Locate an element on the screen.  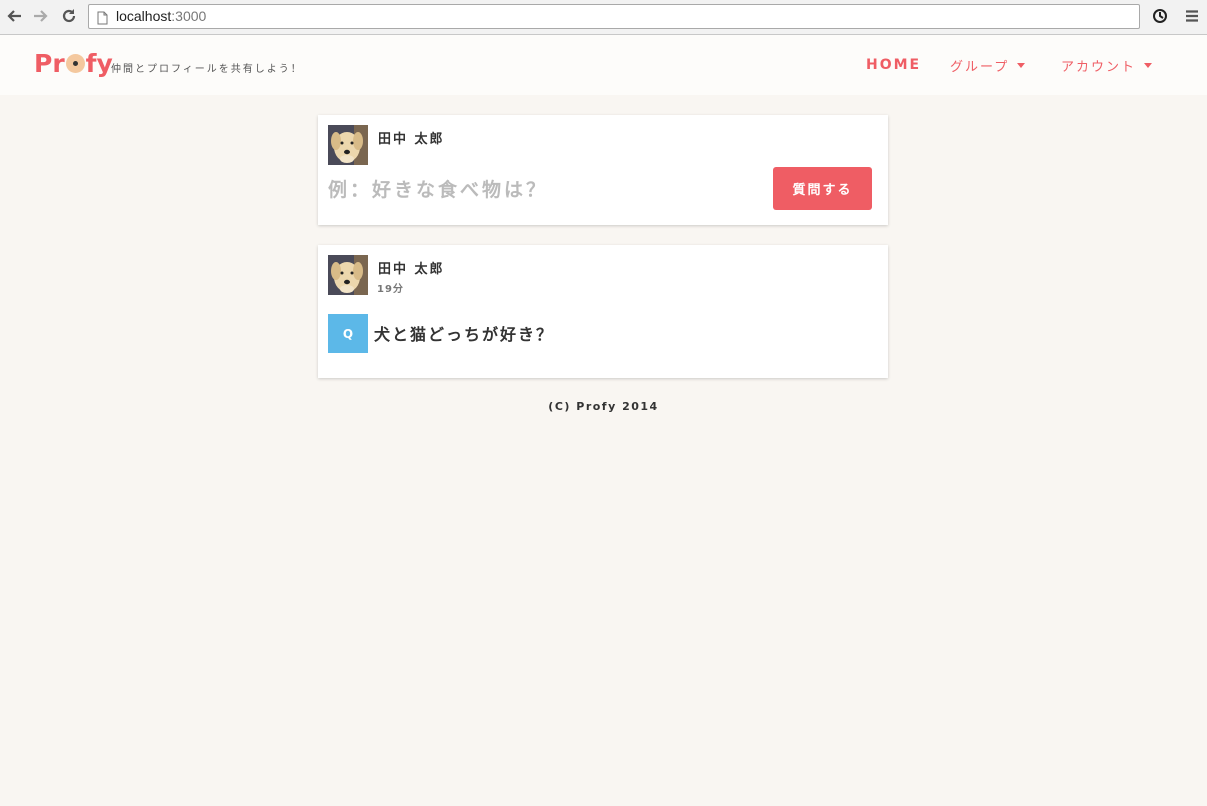
nav-group-dropdown: グループ is located at coordinates (988, 65).